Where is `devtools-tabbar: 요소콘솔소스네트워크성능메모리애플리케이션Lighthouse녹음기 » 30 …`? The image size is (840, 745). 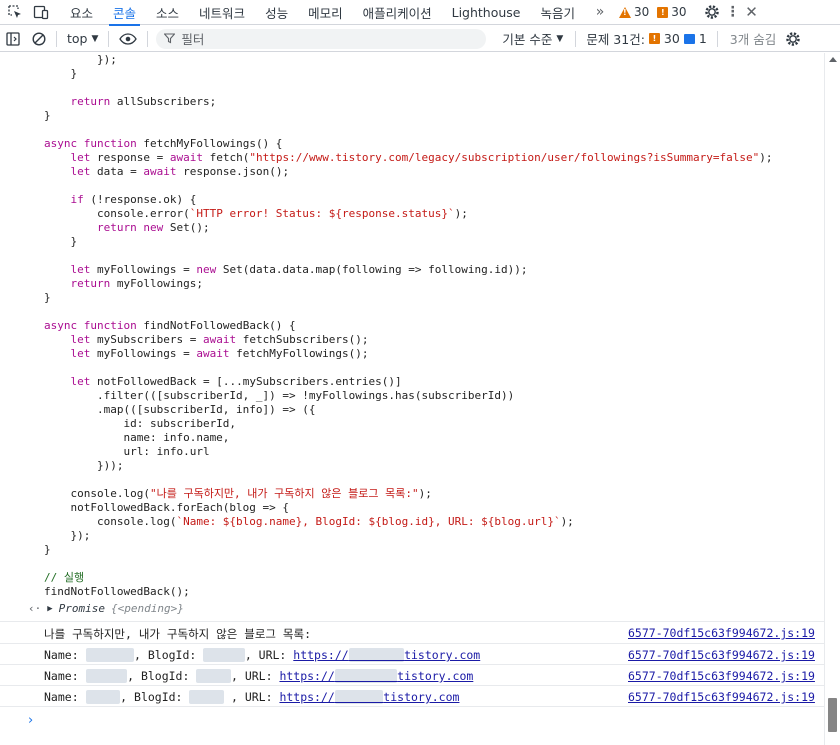 devtools-tabbar: 요소콘솔소스네트워크성능메모리애플리케이션Lighthouse녹음기 » 30 … is located at coordinates (420, 13).